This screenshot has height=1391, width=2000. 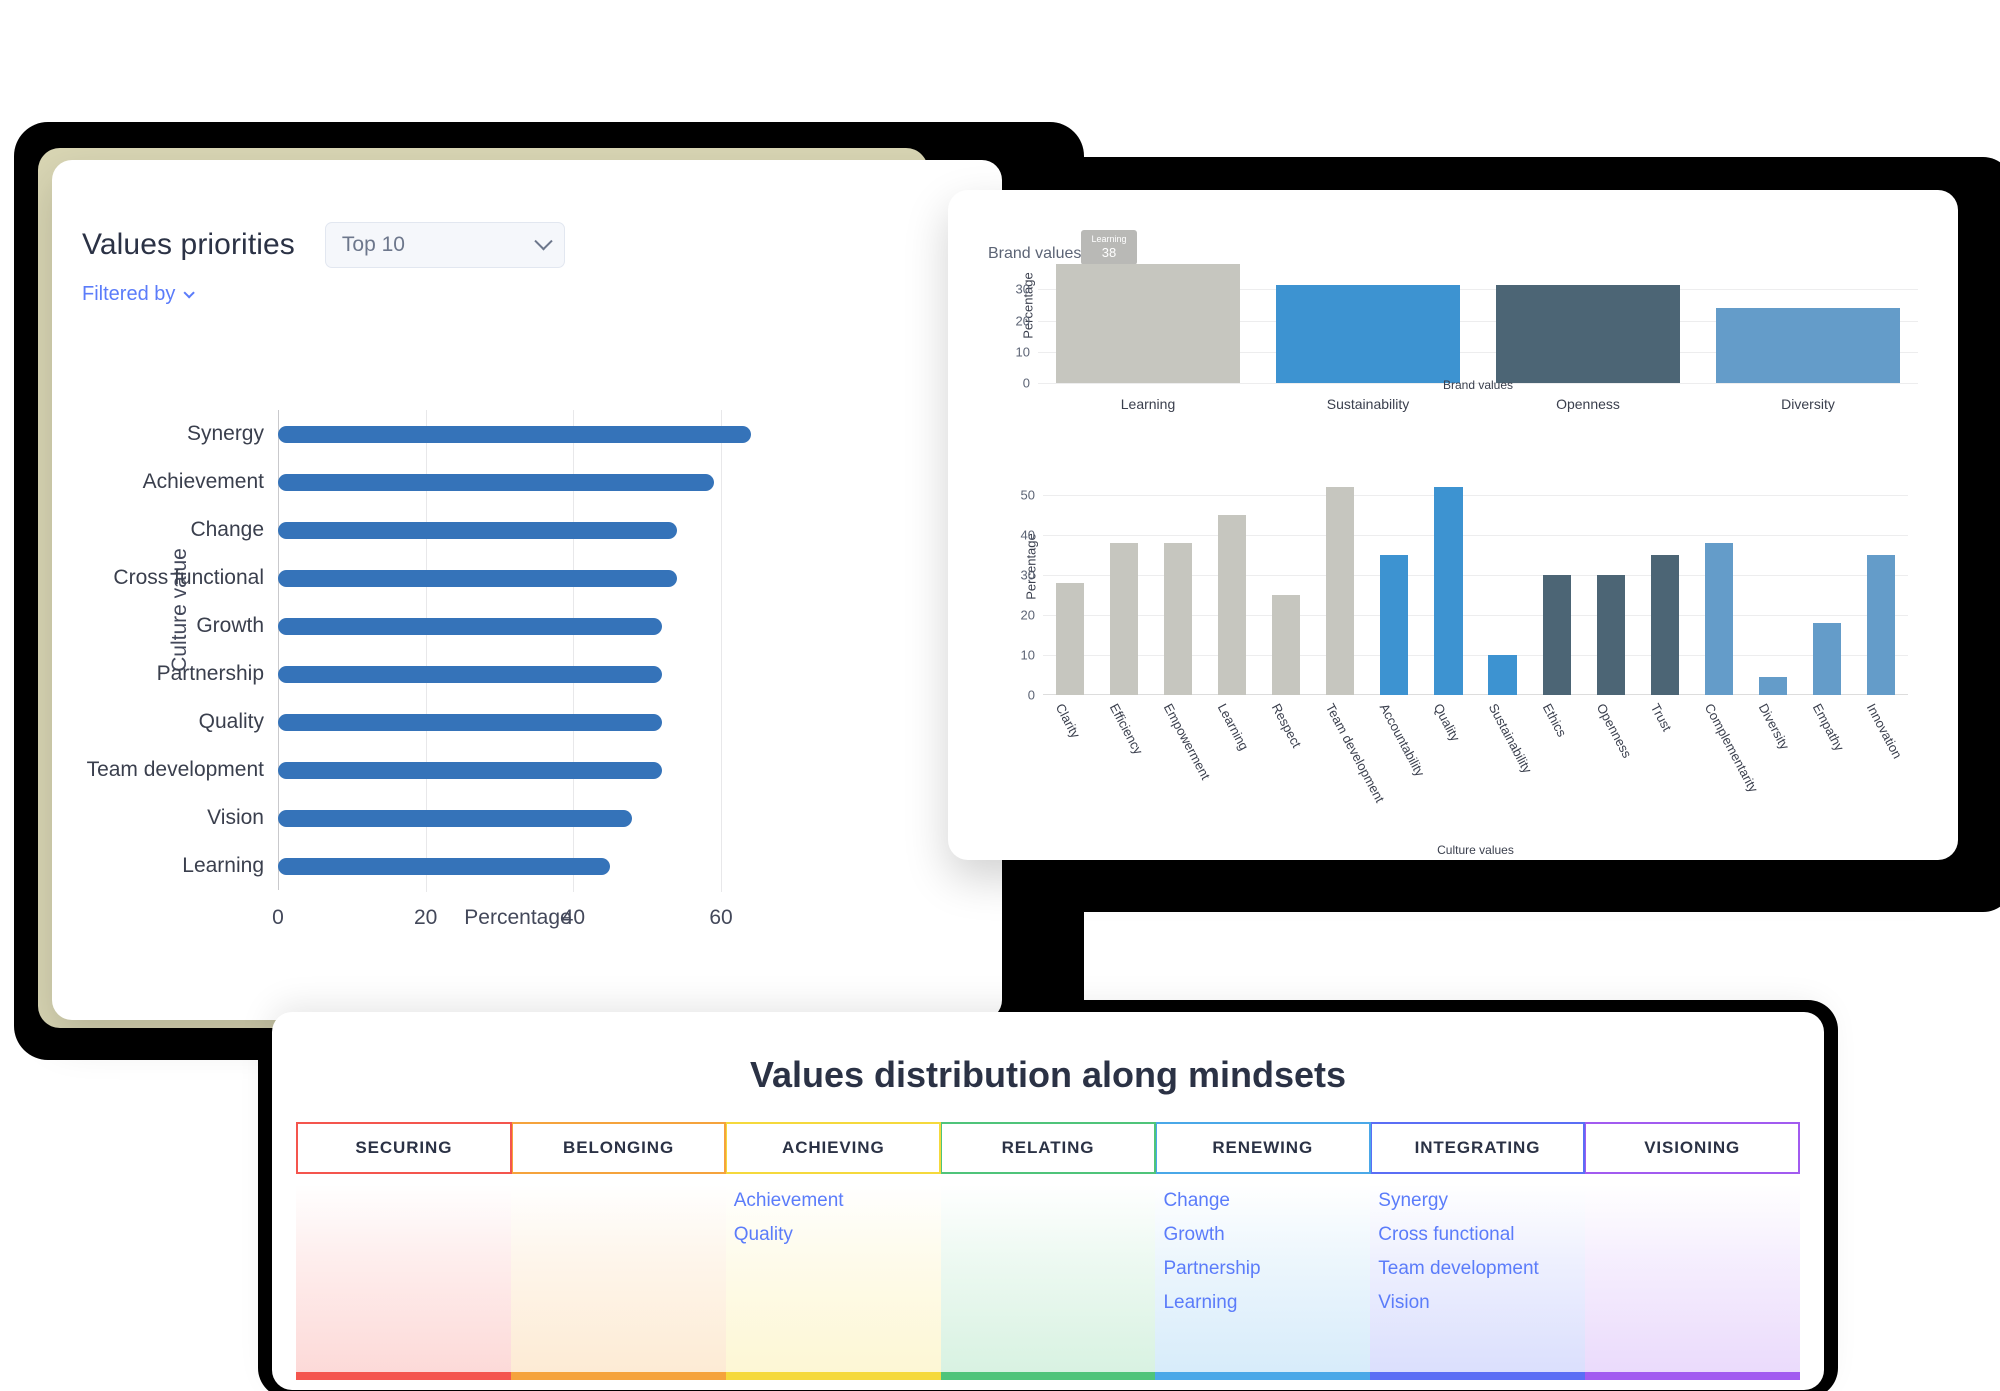 What do you see at coordinates (1477, 1201) in the screenshot?
I see `list-item: Synergy` at bounding box center [1477, 1201].